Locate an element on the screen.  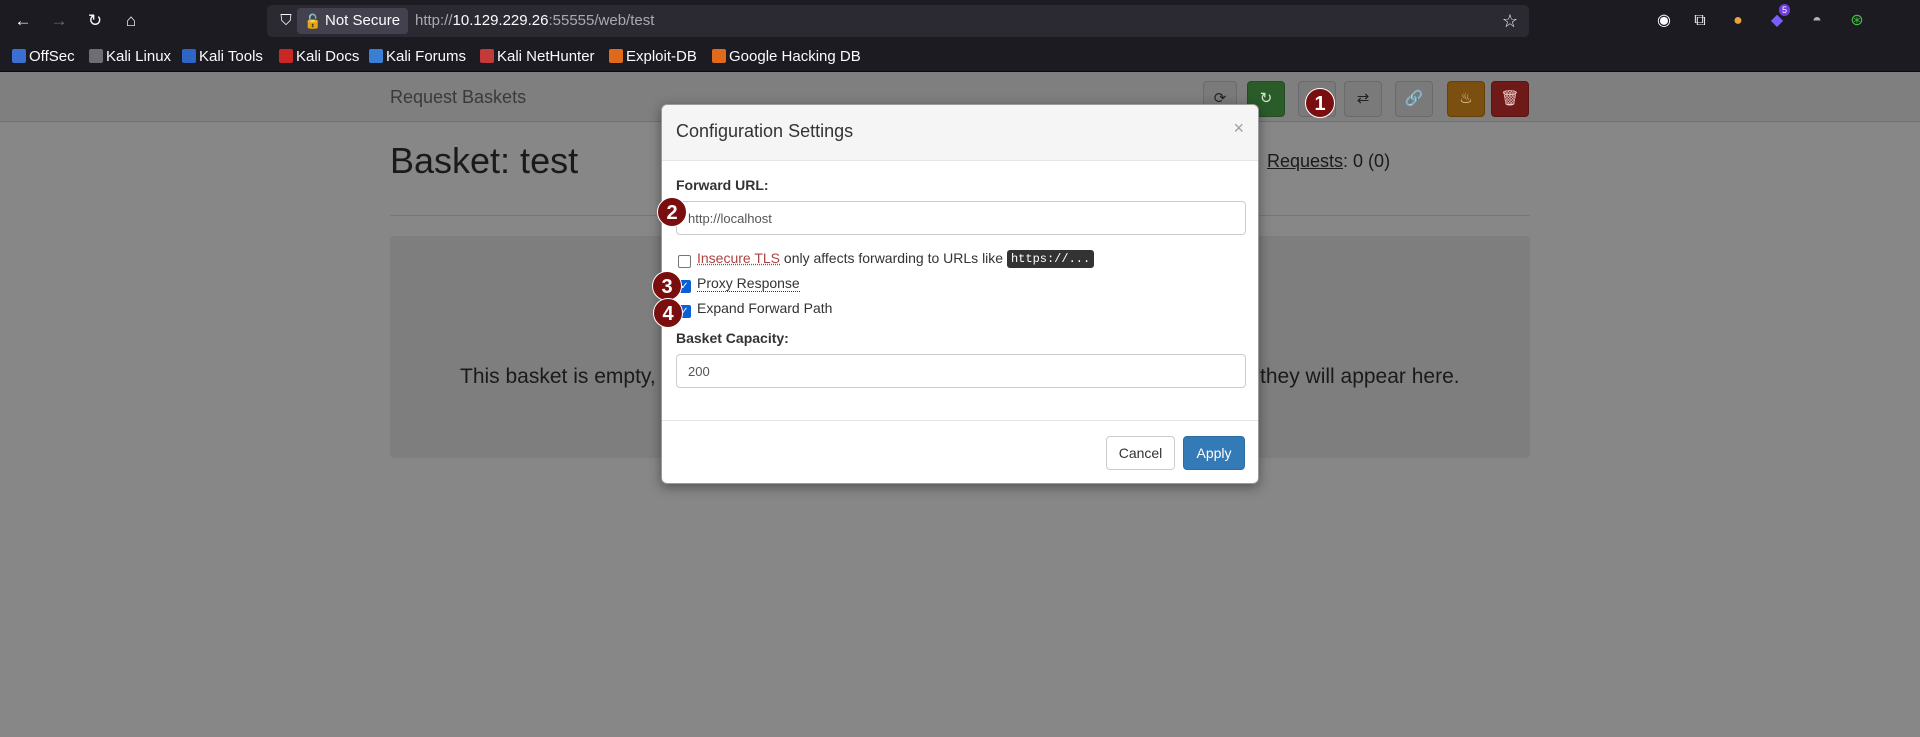
url-prefix: http:// is located at coordinates (434, 20).